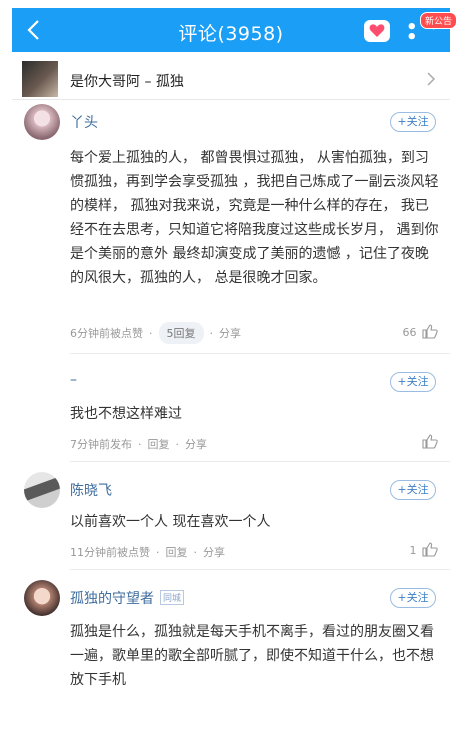 This screenshot has height=738, width=462. Describe the element at coordinates (126, 414) in the screenshot. I see `comment-text: 我也不想这样难过` at that location.